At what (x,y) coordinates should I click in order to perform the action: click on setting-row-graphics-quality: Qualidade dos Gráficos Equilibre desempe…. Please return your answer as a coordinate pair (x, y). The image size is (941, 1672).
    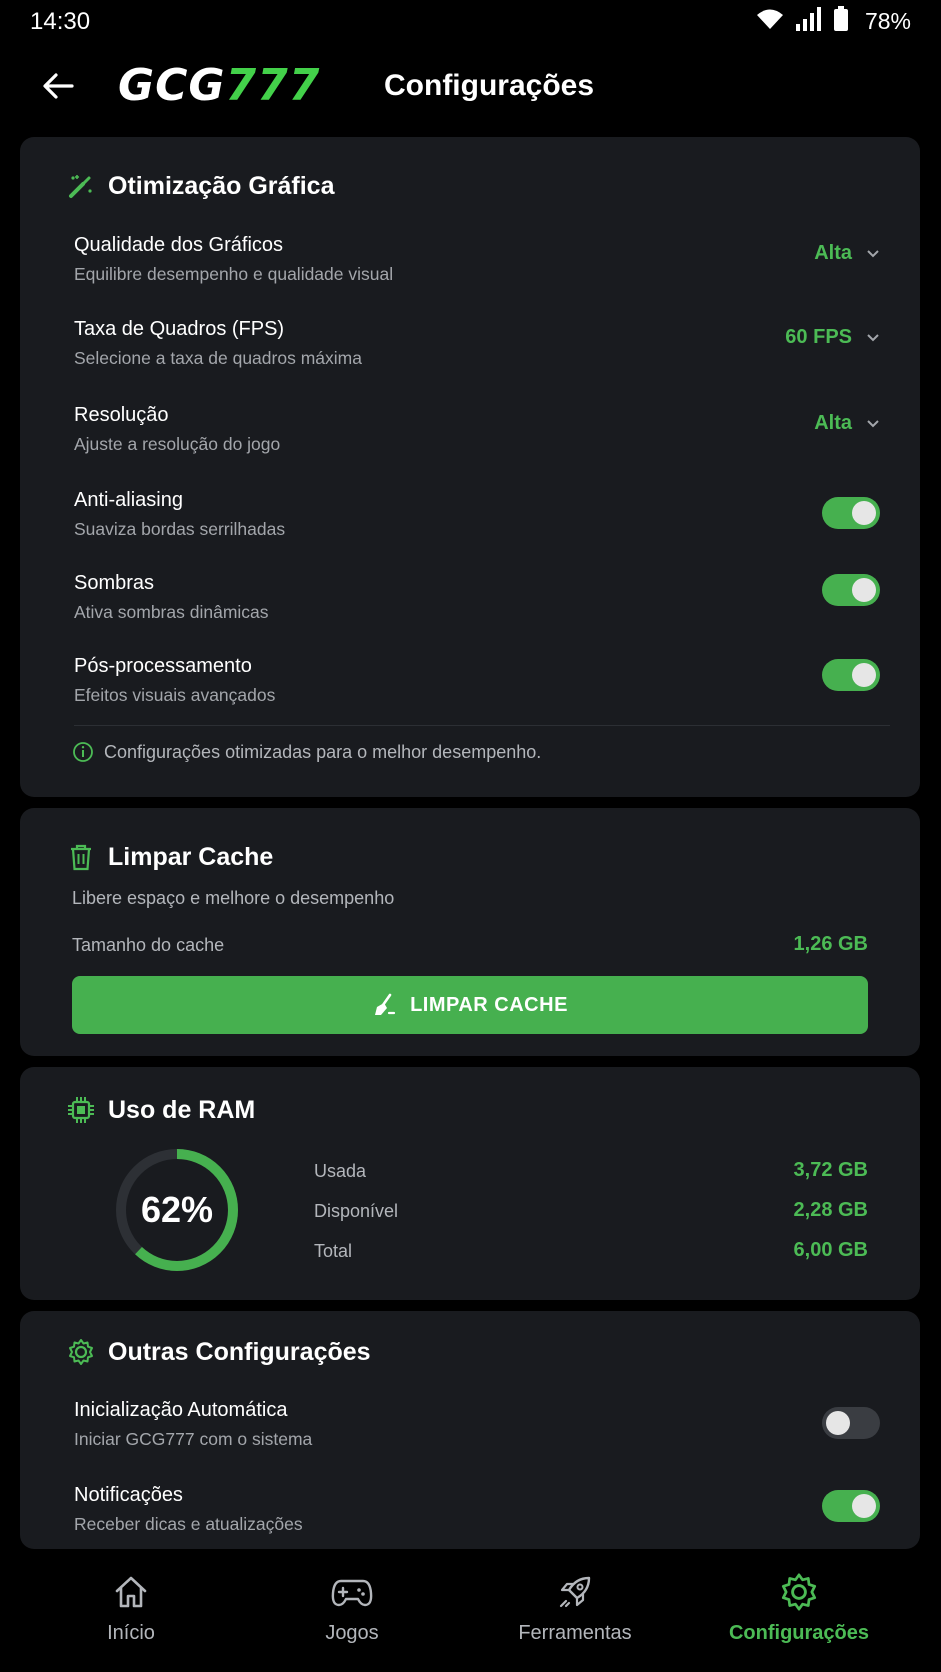
    Looking at the image, I should click on (477, 267).